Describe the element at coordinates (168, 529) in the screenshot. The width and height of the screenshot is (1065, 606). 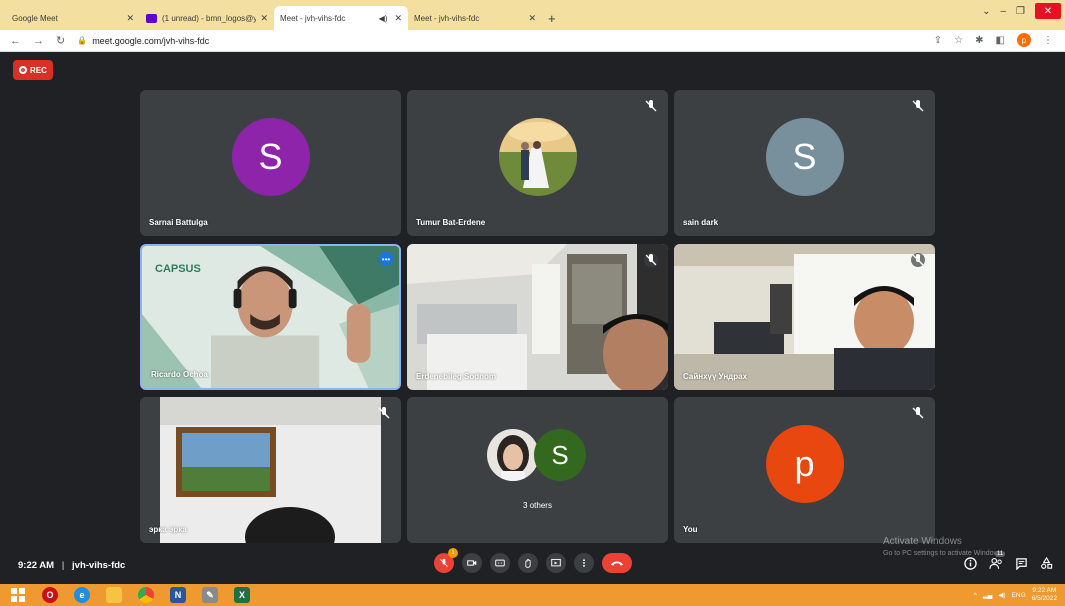
I see `participant-name: эрка эрка` at that location.